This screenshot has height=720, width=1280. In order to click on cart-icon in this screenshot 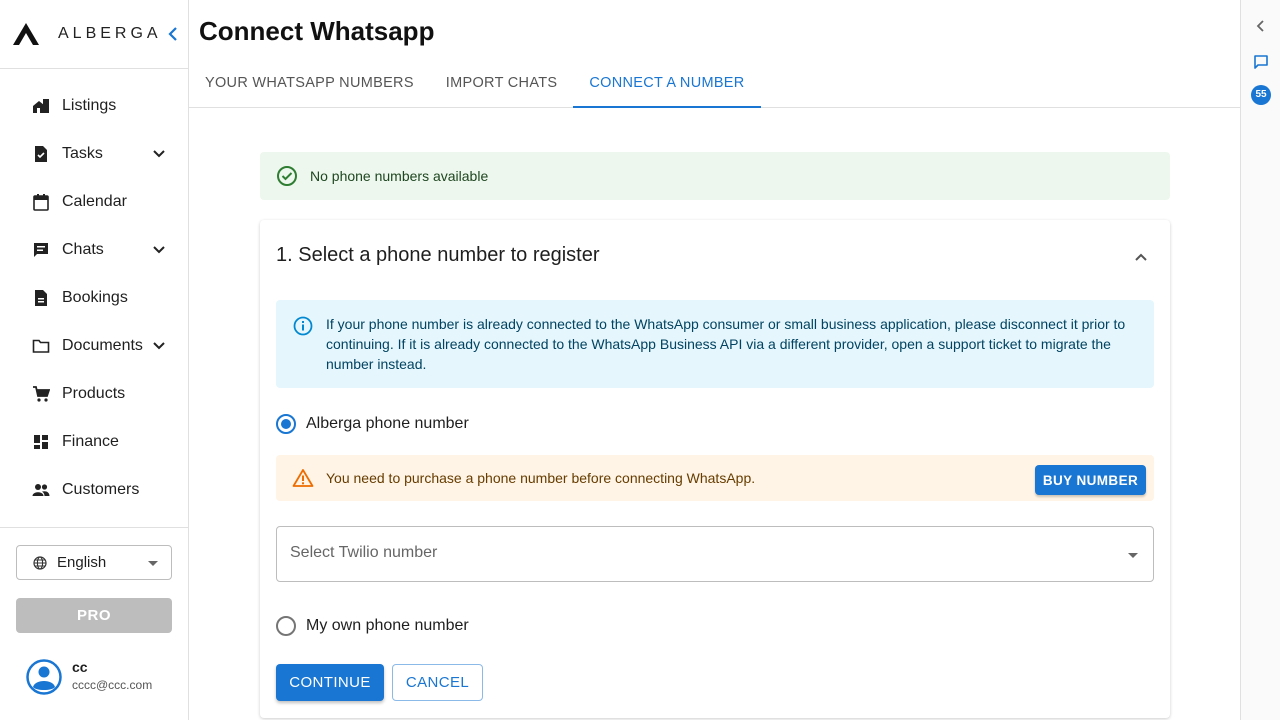, I will do `click(41, 394)`.